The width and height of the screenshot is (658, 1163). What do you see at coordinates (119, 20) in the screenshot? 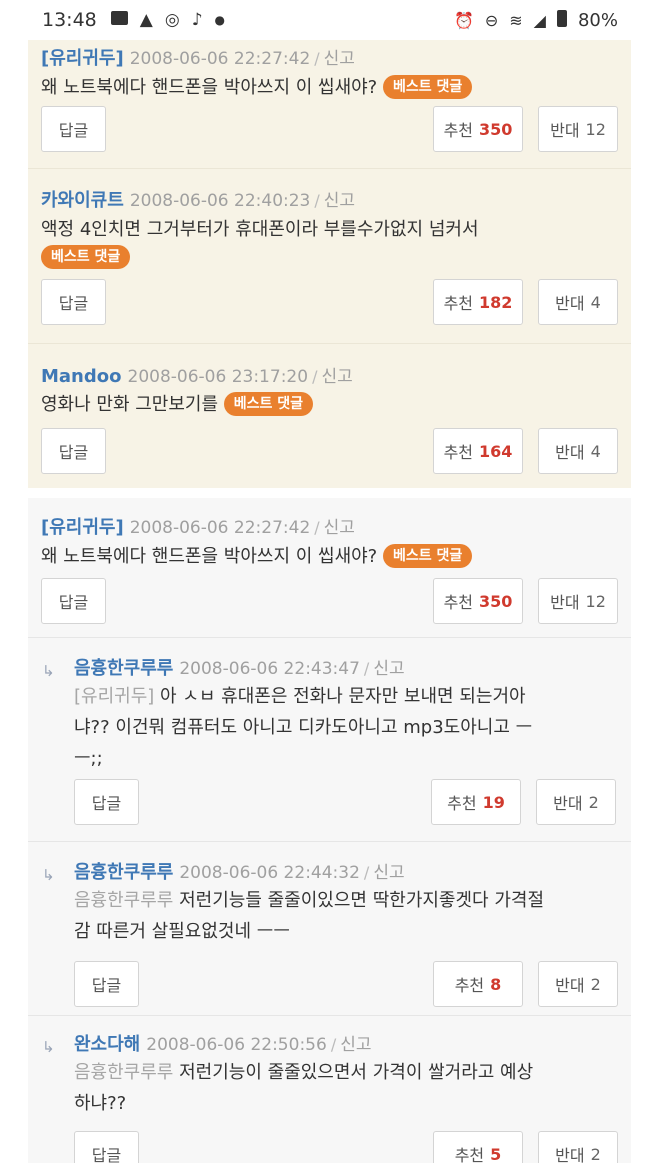
I see `image-icon` at bounding box center [119, 20].